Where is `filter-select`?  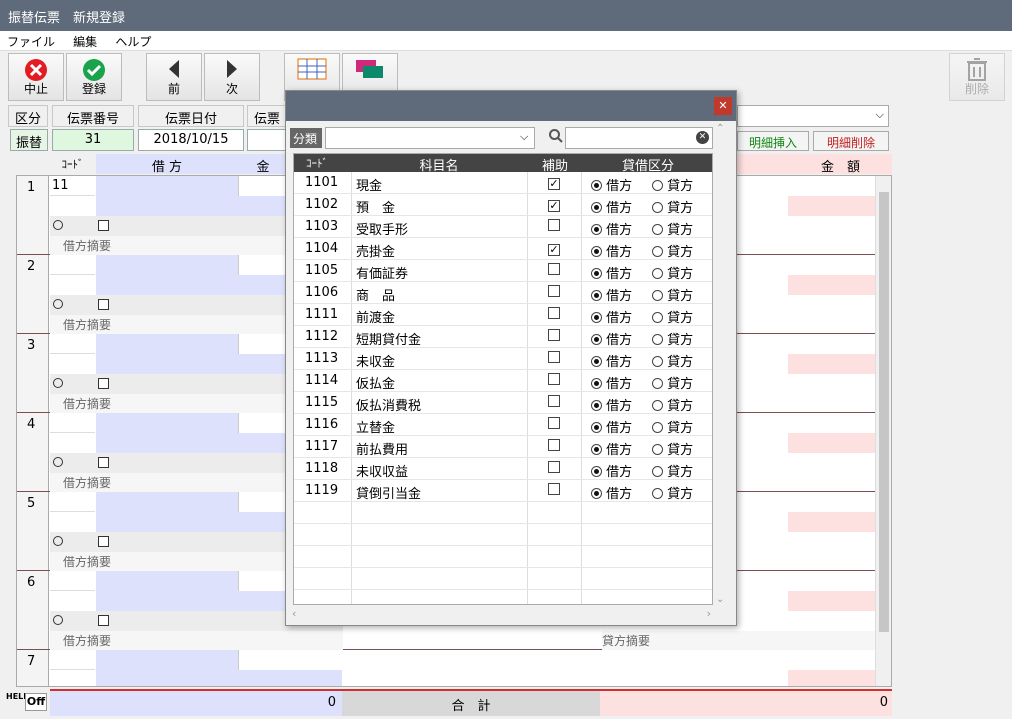
filter-select is located at coordinates (430, 138).